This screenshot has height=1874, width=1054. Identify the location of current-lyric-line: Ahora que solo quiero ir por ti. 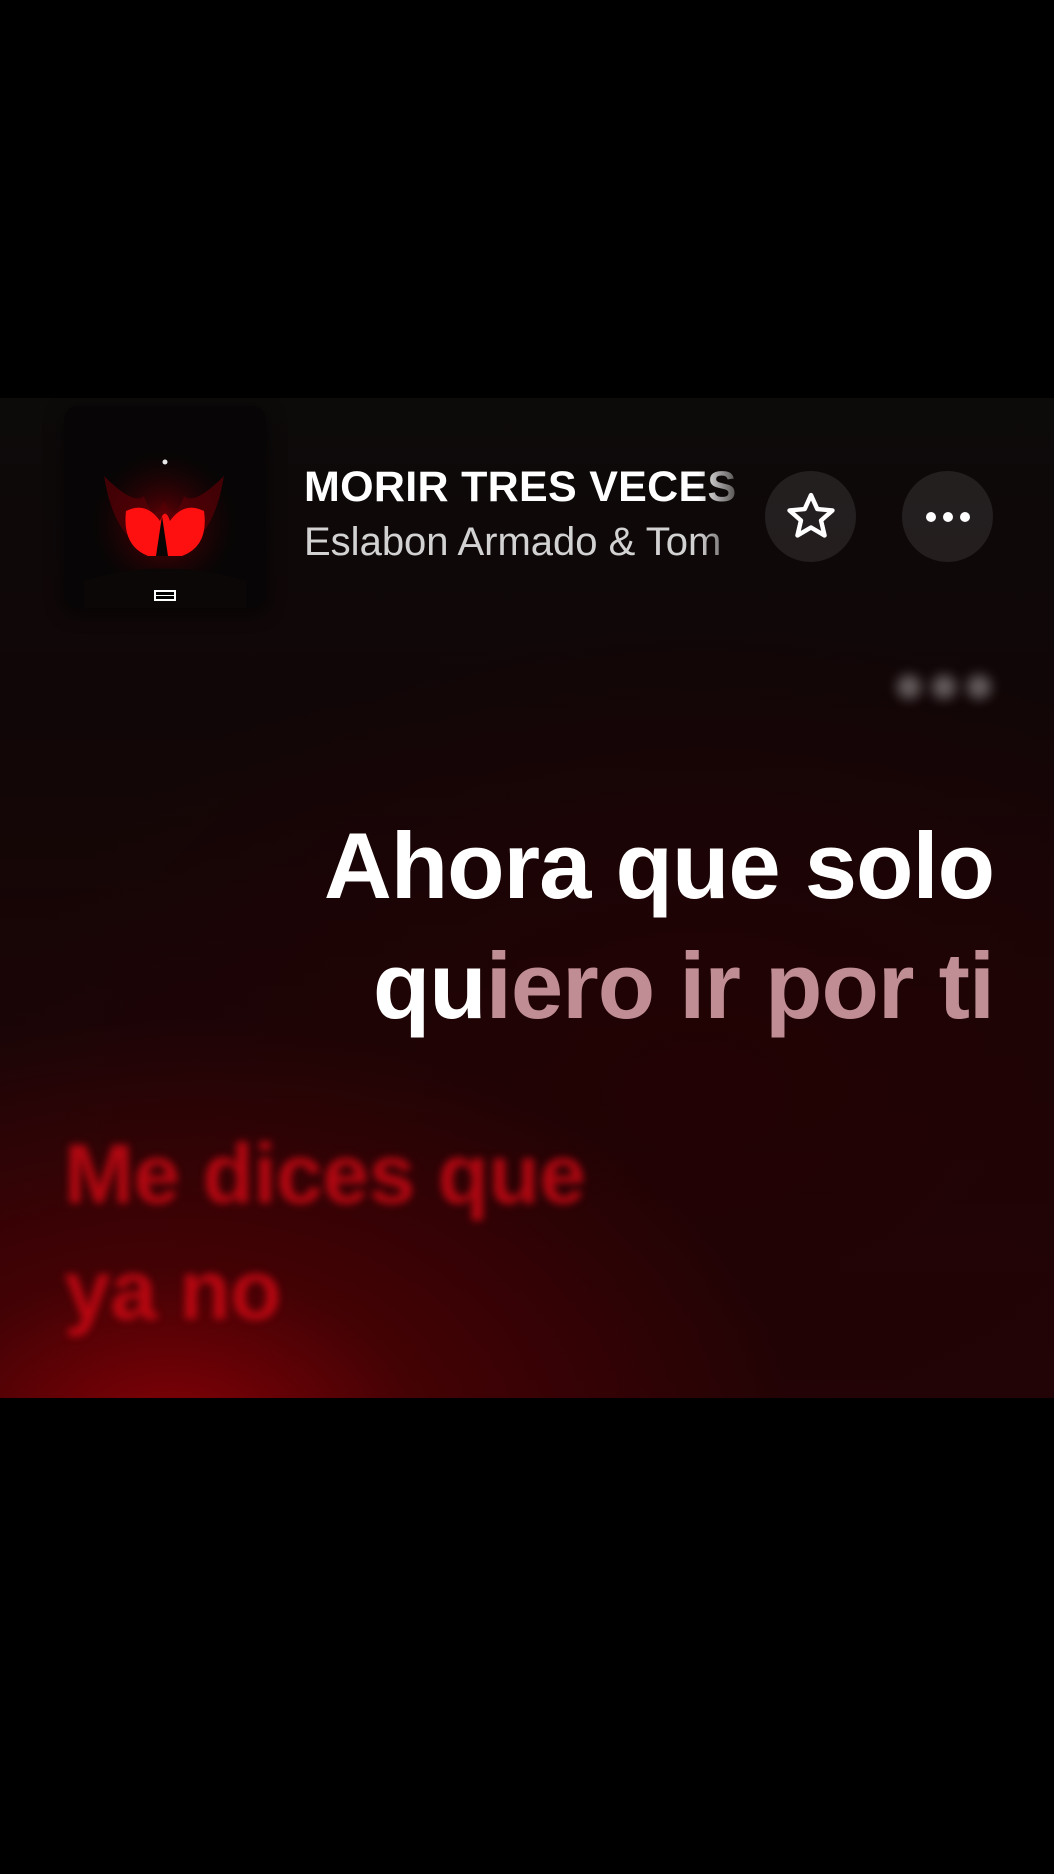
(614, 926).